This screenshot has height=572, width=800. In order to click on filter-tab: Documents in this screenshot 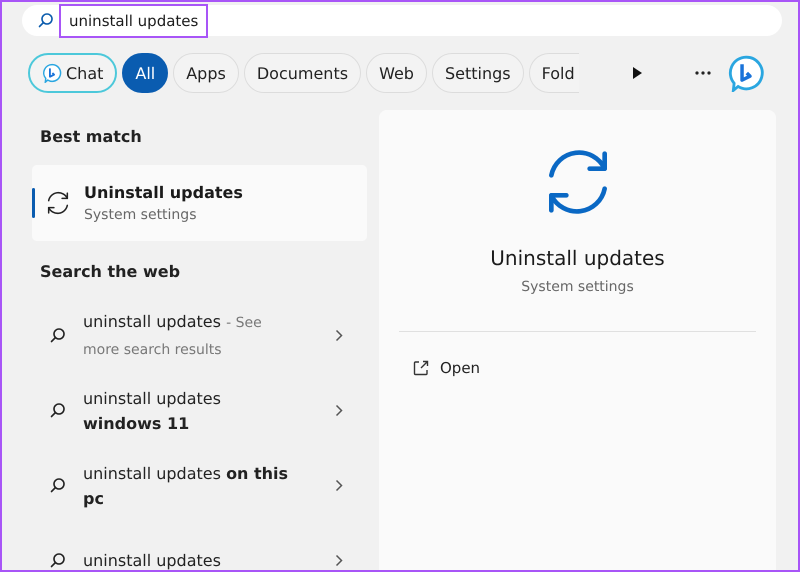, I will do `click(303, 73)`.